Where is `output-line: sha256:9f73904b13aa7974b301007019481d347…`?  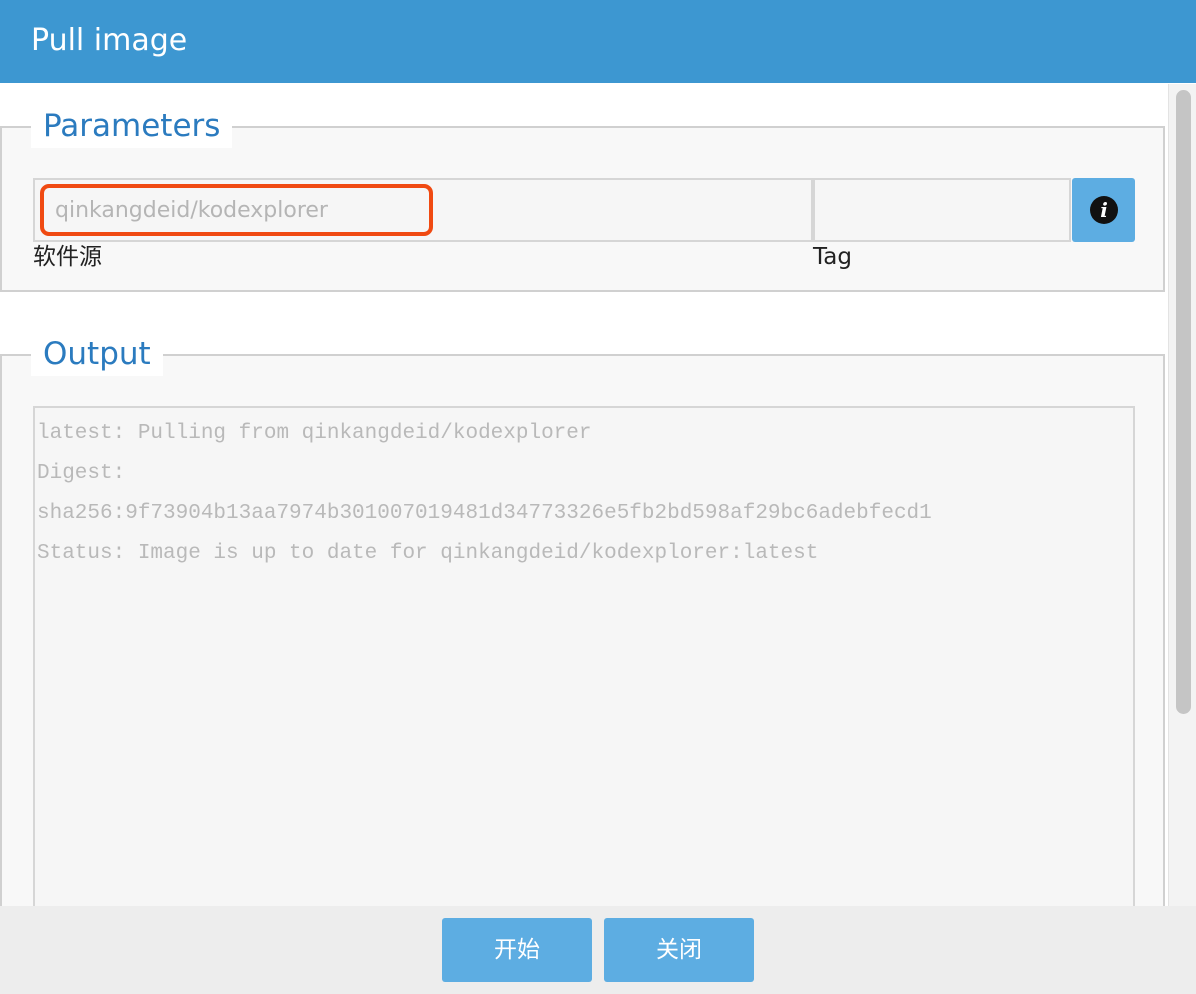
output-line: sha256:9f73904b13aa7974b301007019481d347… is located at coordinates (484, 513).